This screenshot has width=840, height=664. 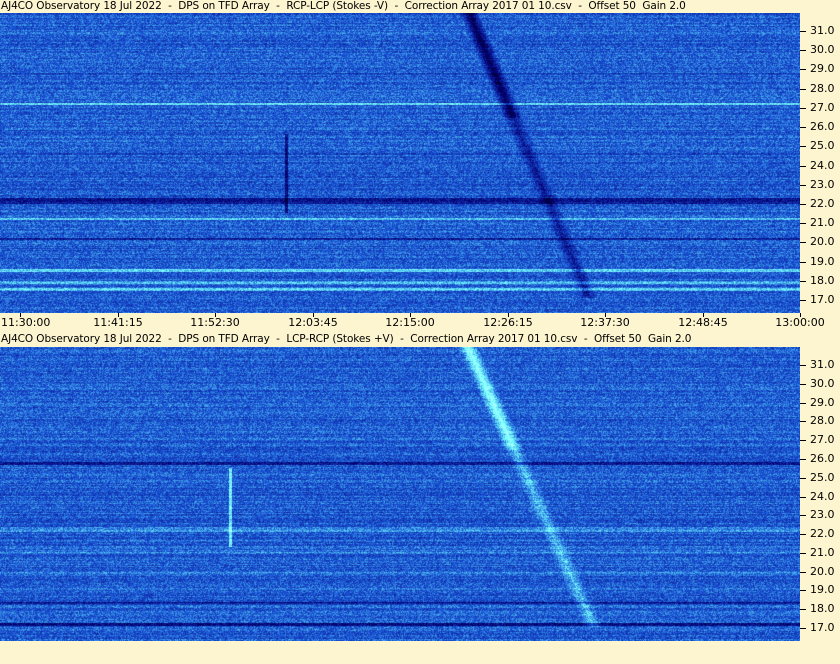 I want to click on time-label: 12:37:30, so click(x=605, y=322).